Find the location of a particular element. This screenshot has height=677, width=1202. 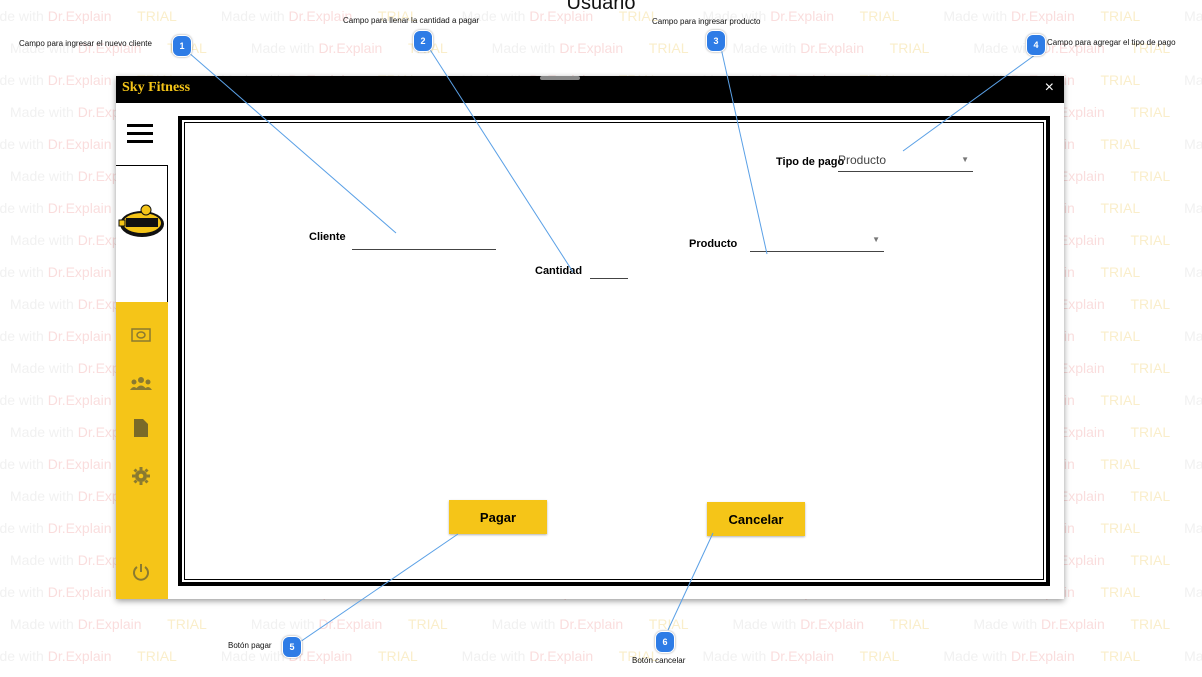

cliente-label: Cliente is located at coordinates (327, 237).